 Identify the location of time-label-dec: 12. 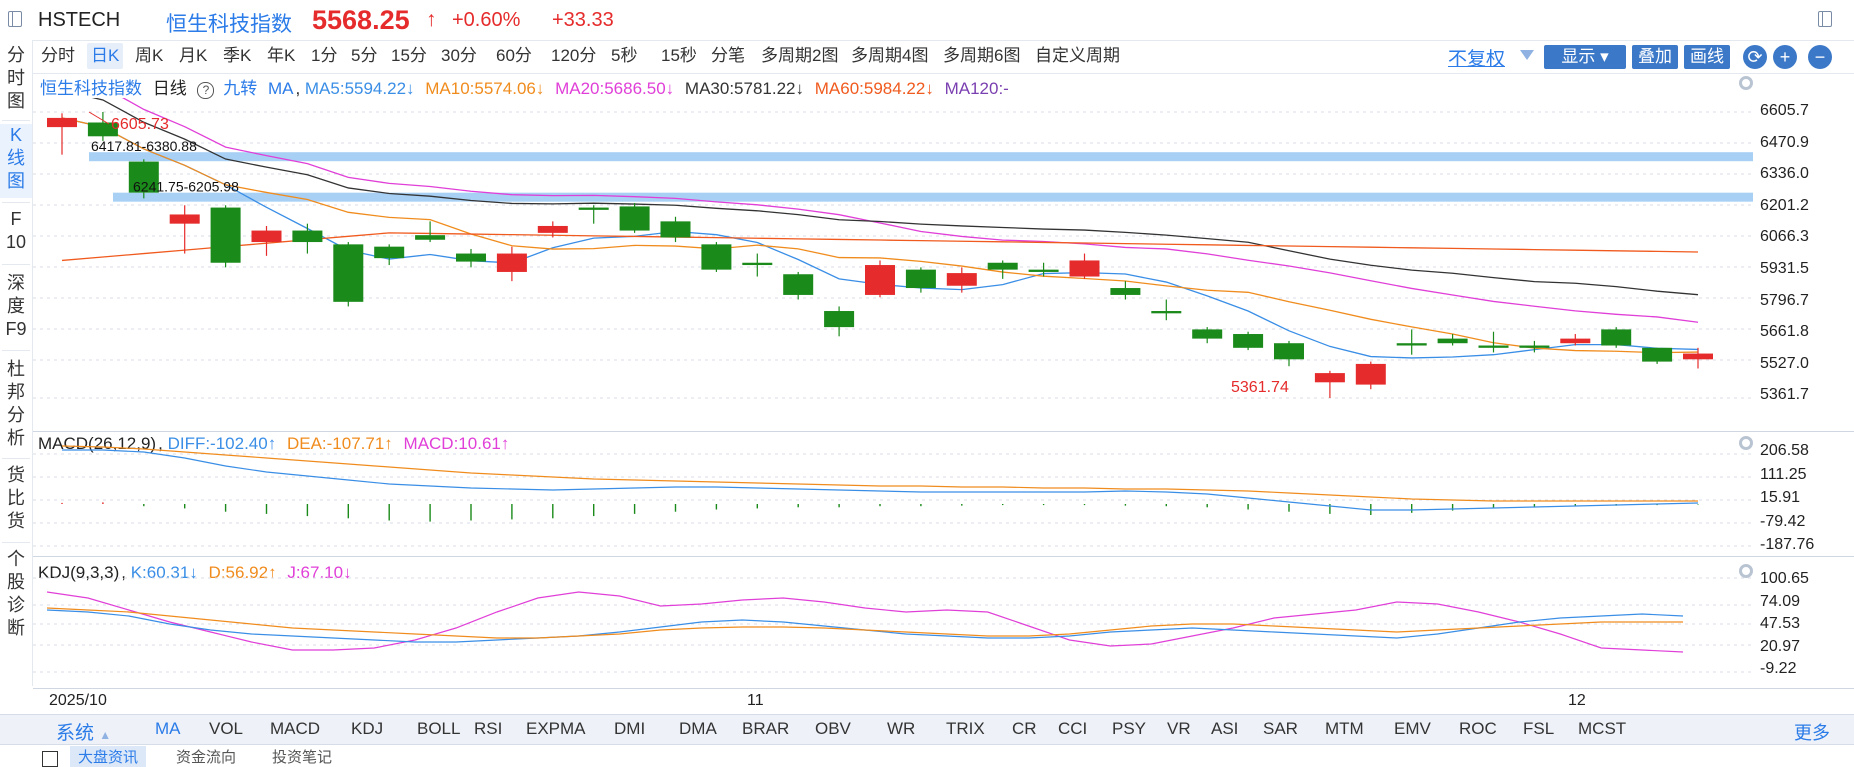
(1577, 700).